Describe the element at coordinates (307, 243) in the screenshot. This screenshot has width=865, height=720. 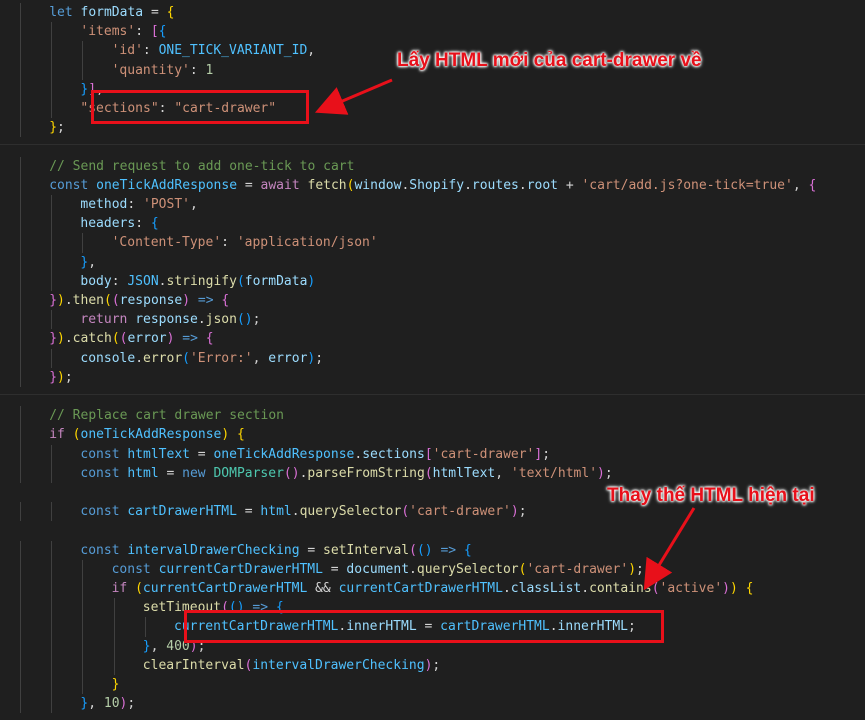
I see `code-token: 'application/json'` at that location.